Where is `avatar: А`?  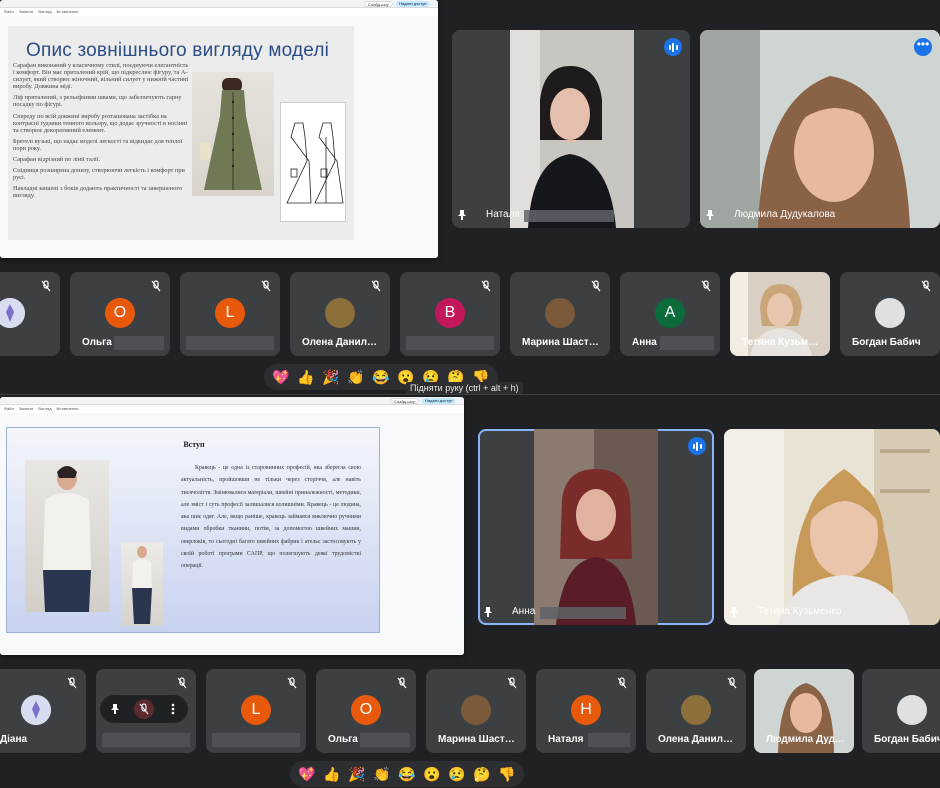
avatar: А is located at coordinates (670, 313).